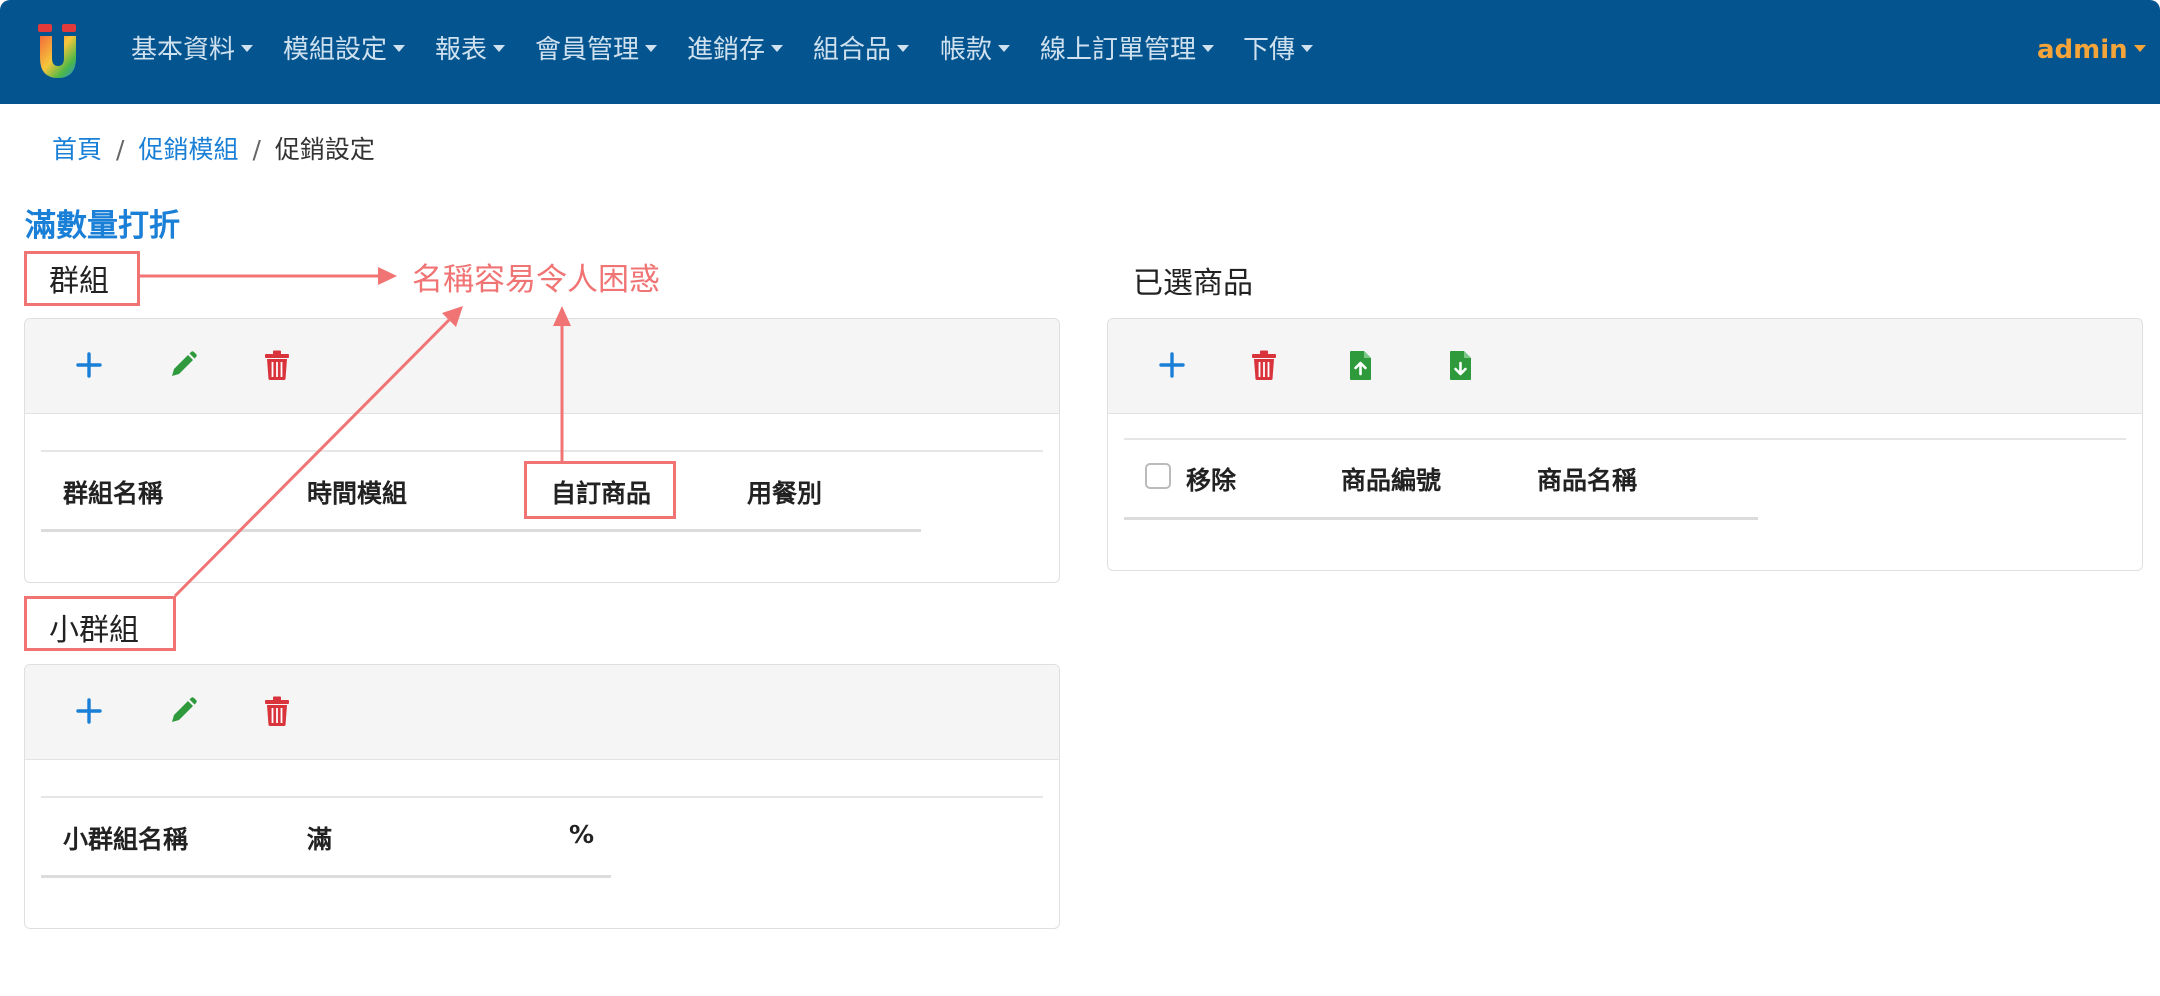 The image size is (2160, 996). I want to click on nav-menu-basic-data: 基本資料, so click(192, 50).